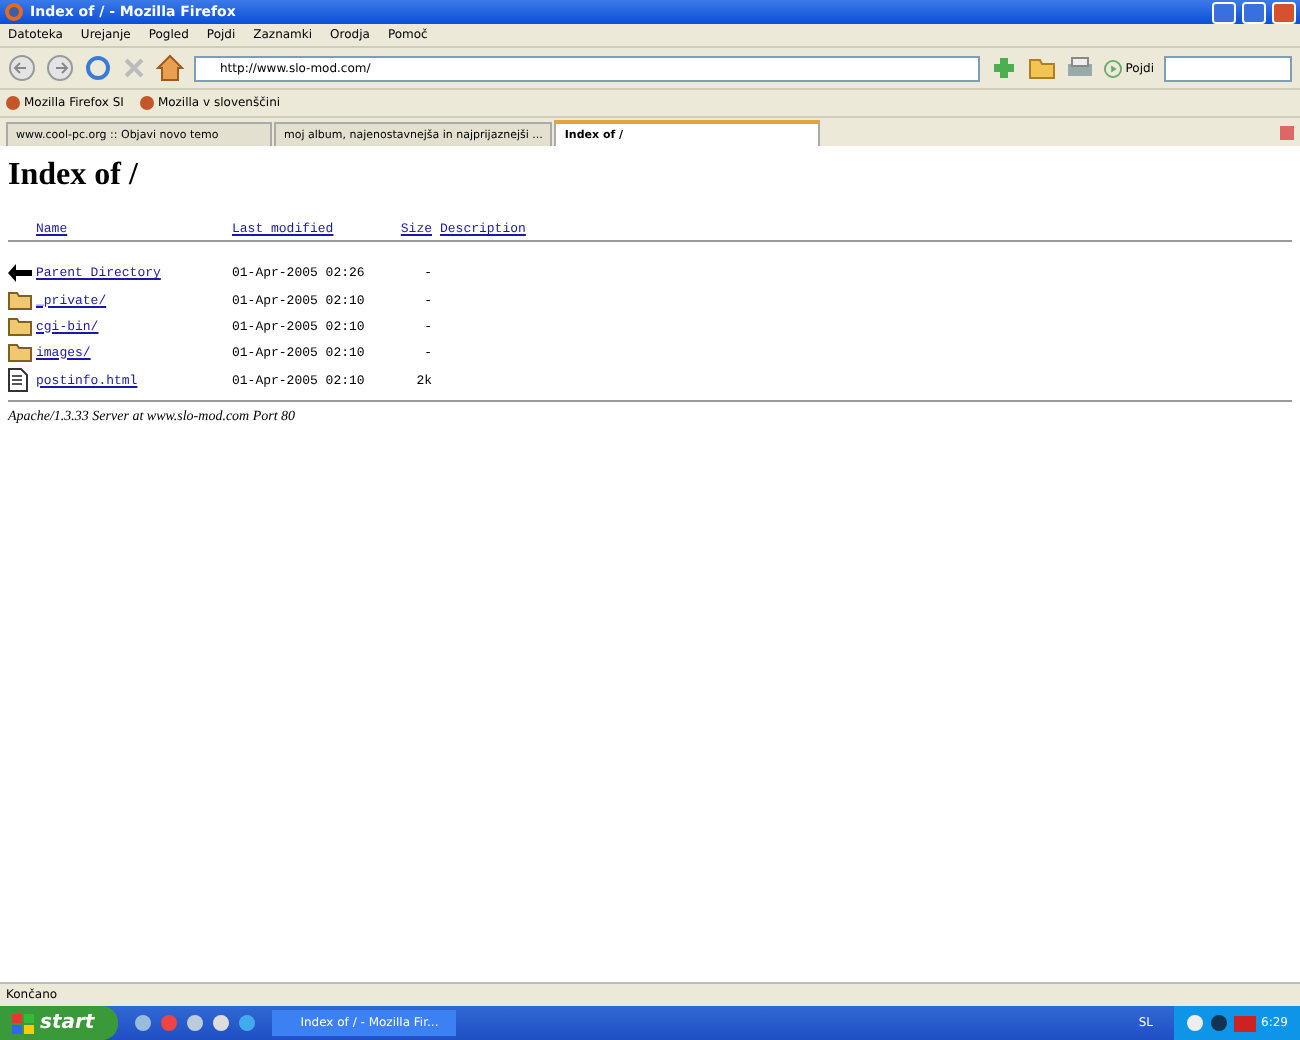 Image resolution: width=1300 pixels, height=1040 pixels. I want to click on search-field, so click(1228, 68).